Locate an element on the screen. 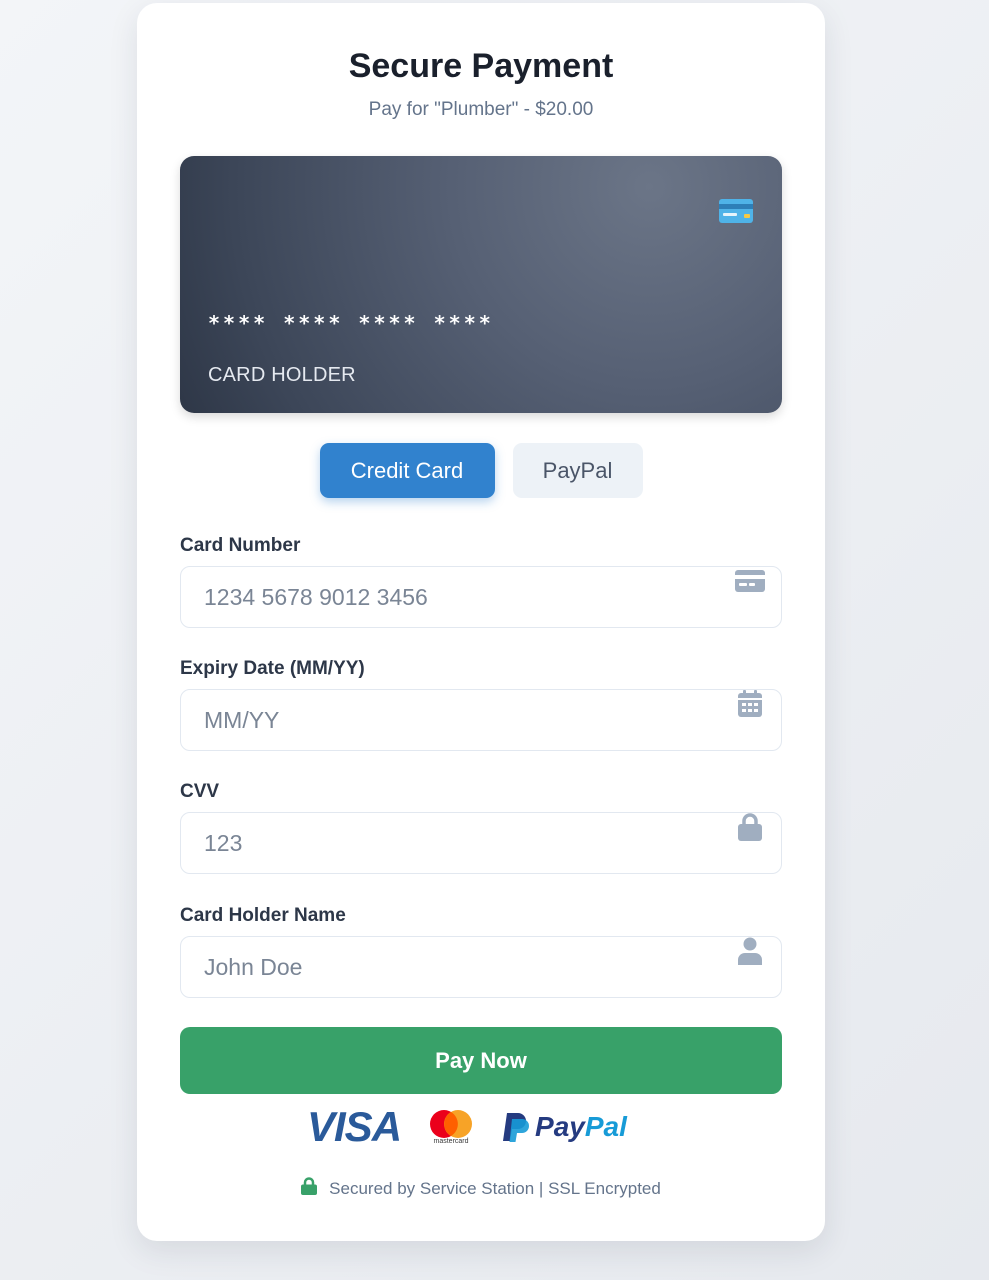 The height and width of the screenshot is (1280, 989). calendar-icon is located at coordinates (750, 703).